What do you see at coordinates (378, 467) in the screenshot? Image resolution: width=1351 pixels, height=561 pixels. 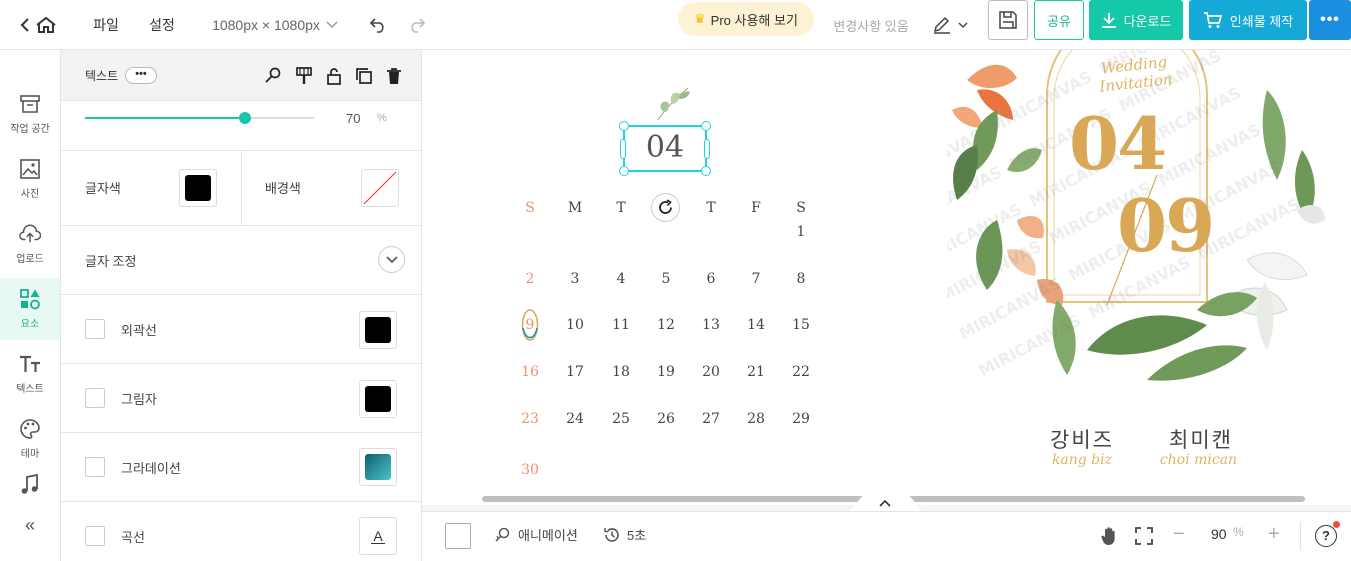 I see `gradient-color-swatch` at bounding box center [378, 467].